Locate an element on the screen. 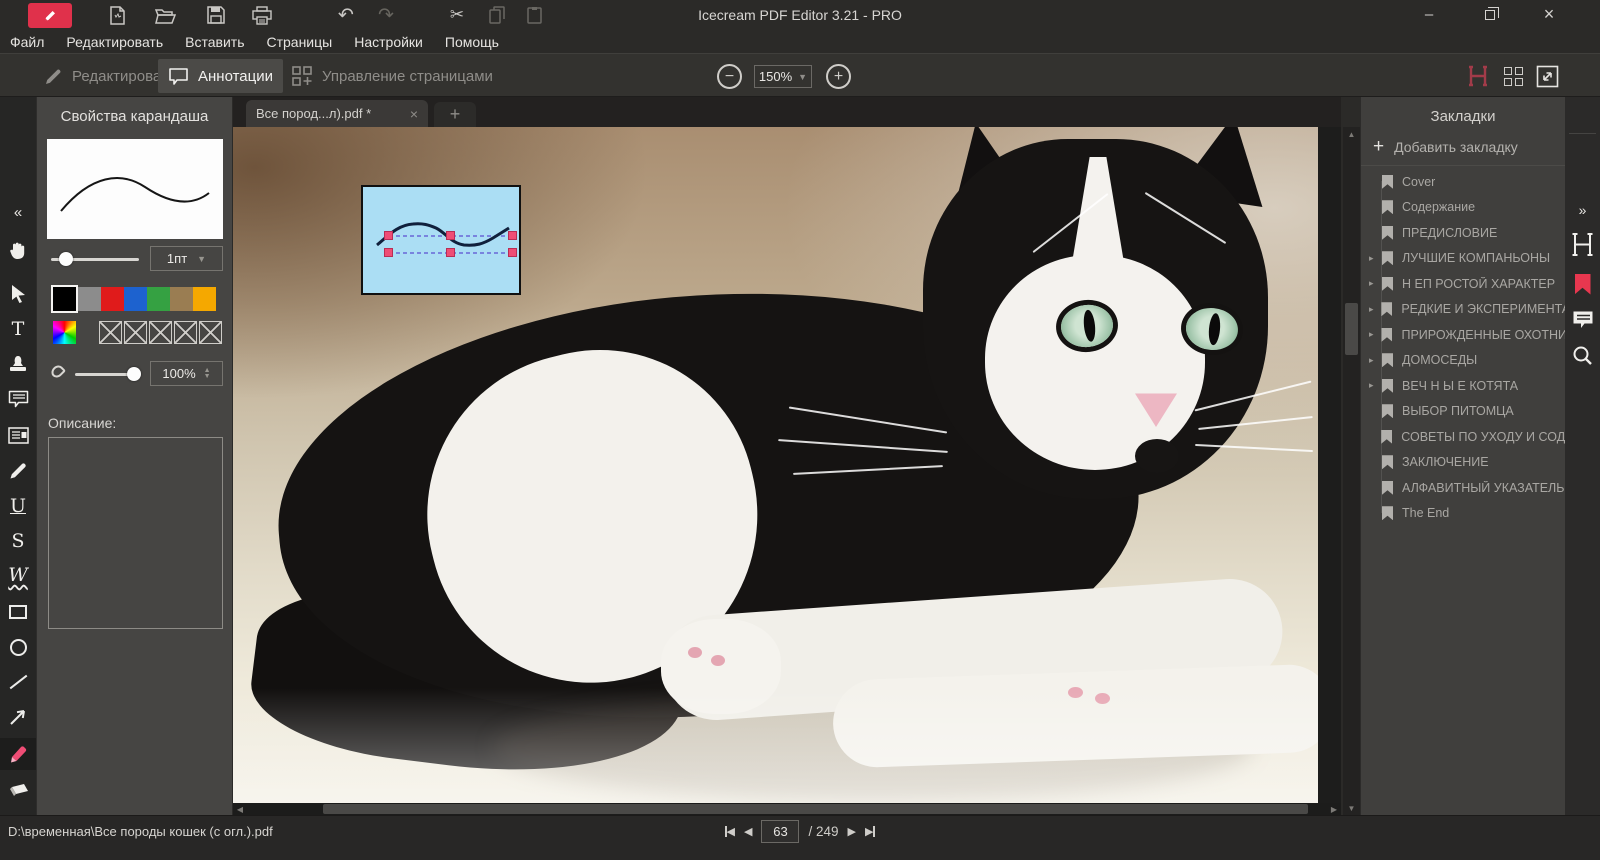 This screenshot has height=860, width=1600. bookmark-item: ▸ЗАКЛЮЧЕНИЕ is located at coordinates (1463, 463).